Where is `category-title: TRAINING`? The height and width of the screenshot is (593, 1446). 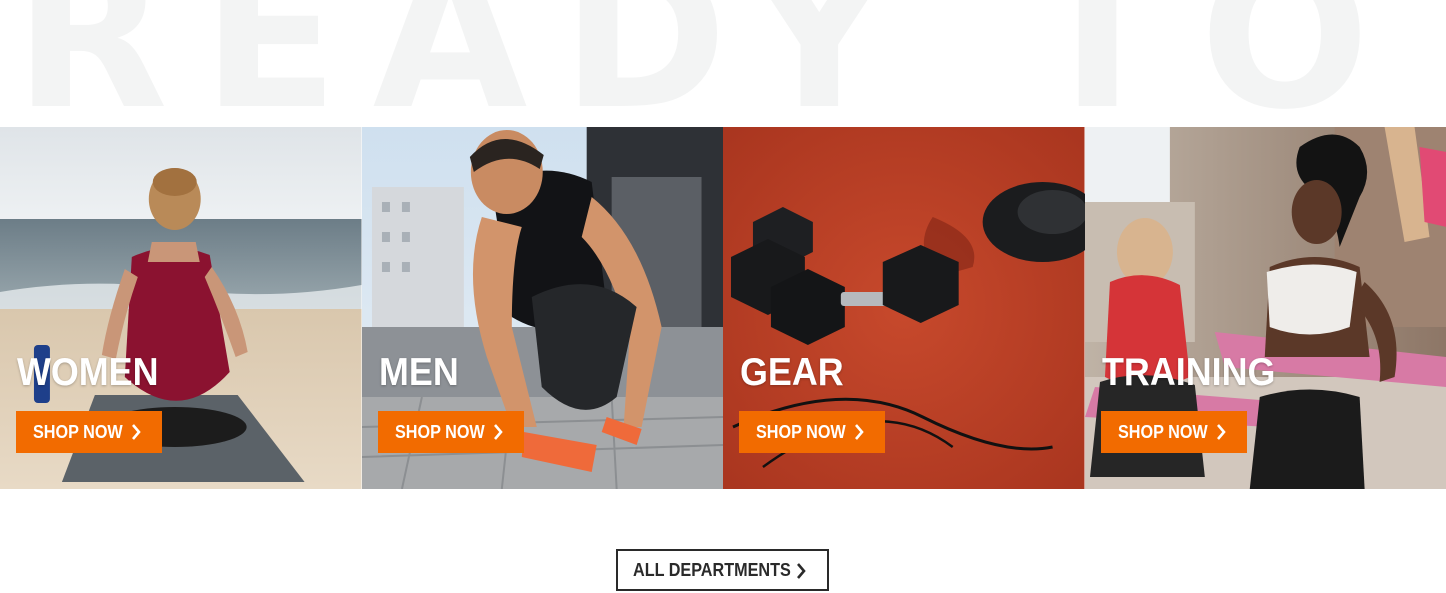
category-title: TRAINING is located at coordinates (1188, 372).